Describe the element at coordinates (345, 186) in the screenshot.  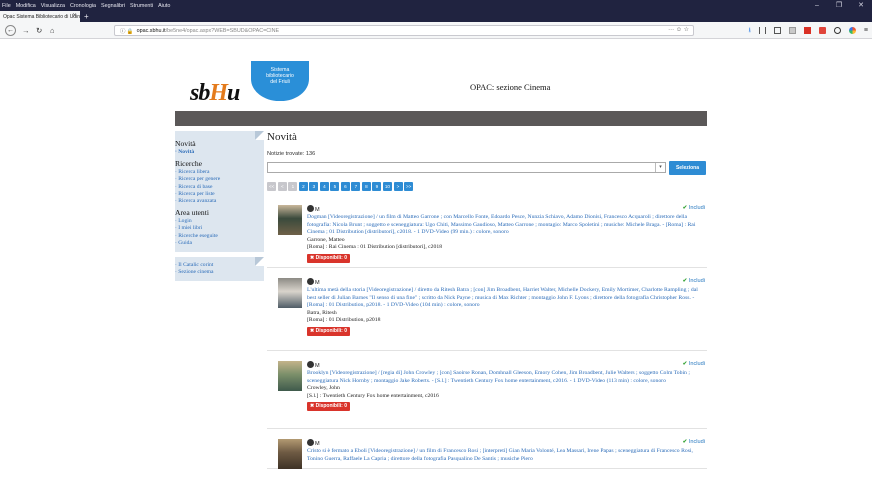
I see `page-button: 6` at that location.